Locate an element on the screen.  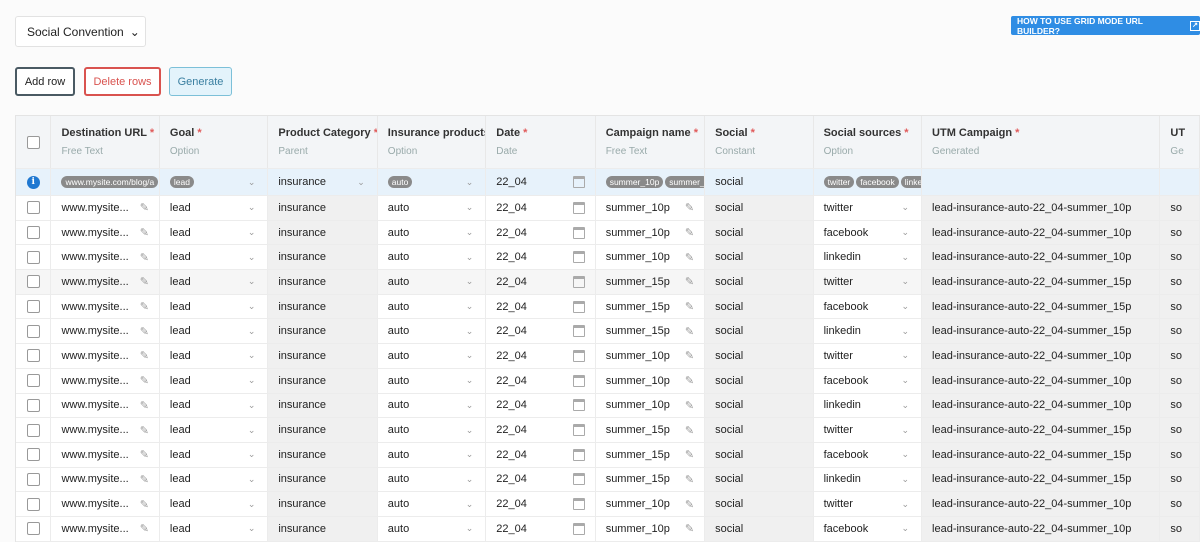
add-row-button: Add row is located at coordinates (45, 81).